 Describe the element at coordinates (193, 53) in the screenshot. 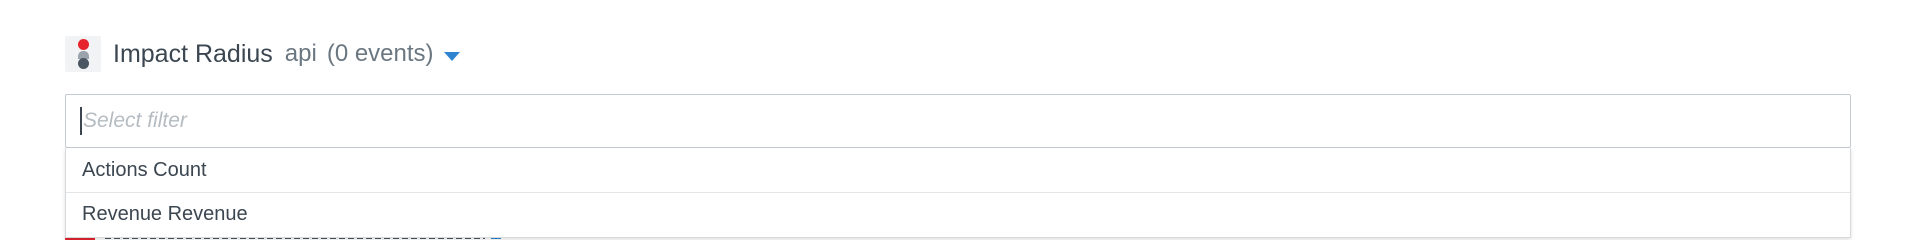

I see `panel-title: Impact Radius` at that location.